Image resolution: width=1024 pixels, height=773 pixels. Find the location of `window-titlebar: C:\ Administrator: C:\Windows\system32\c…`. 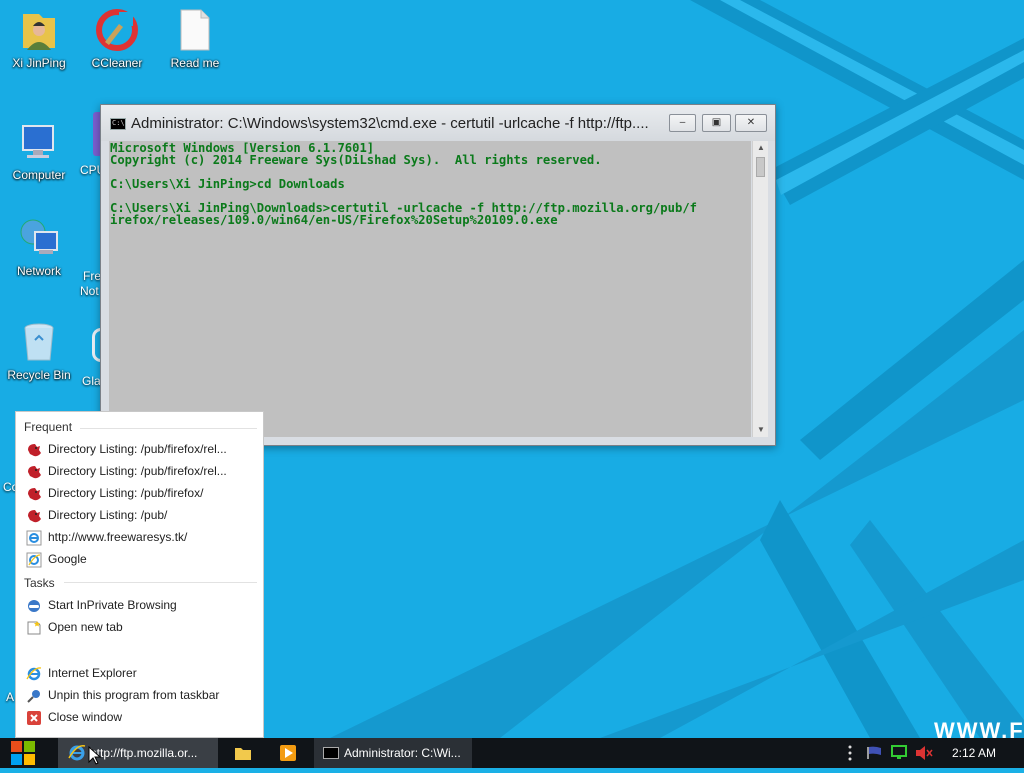

window-titlebar: C:\ Administrator: C:\Windows\system32\c… is located at coordinates (438, 123).